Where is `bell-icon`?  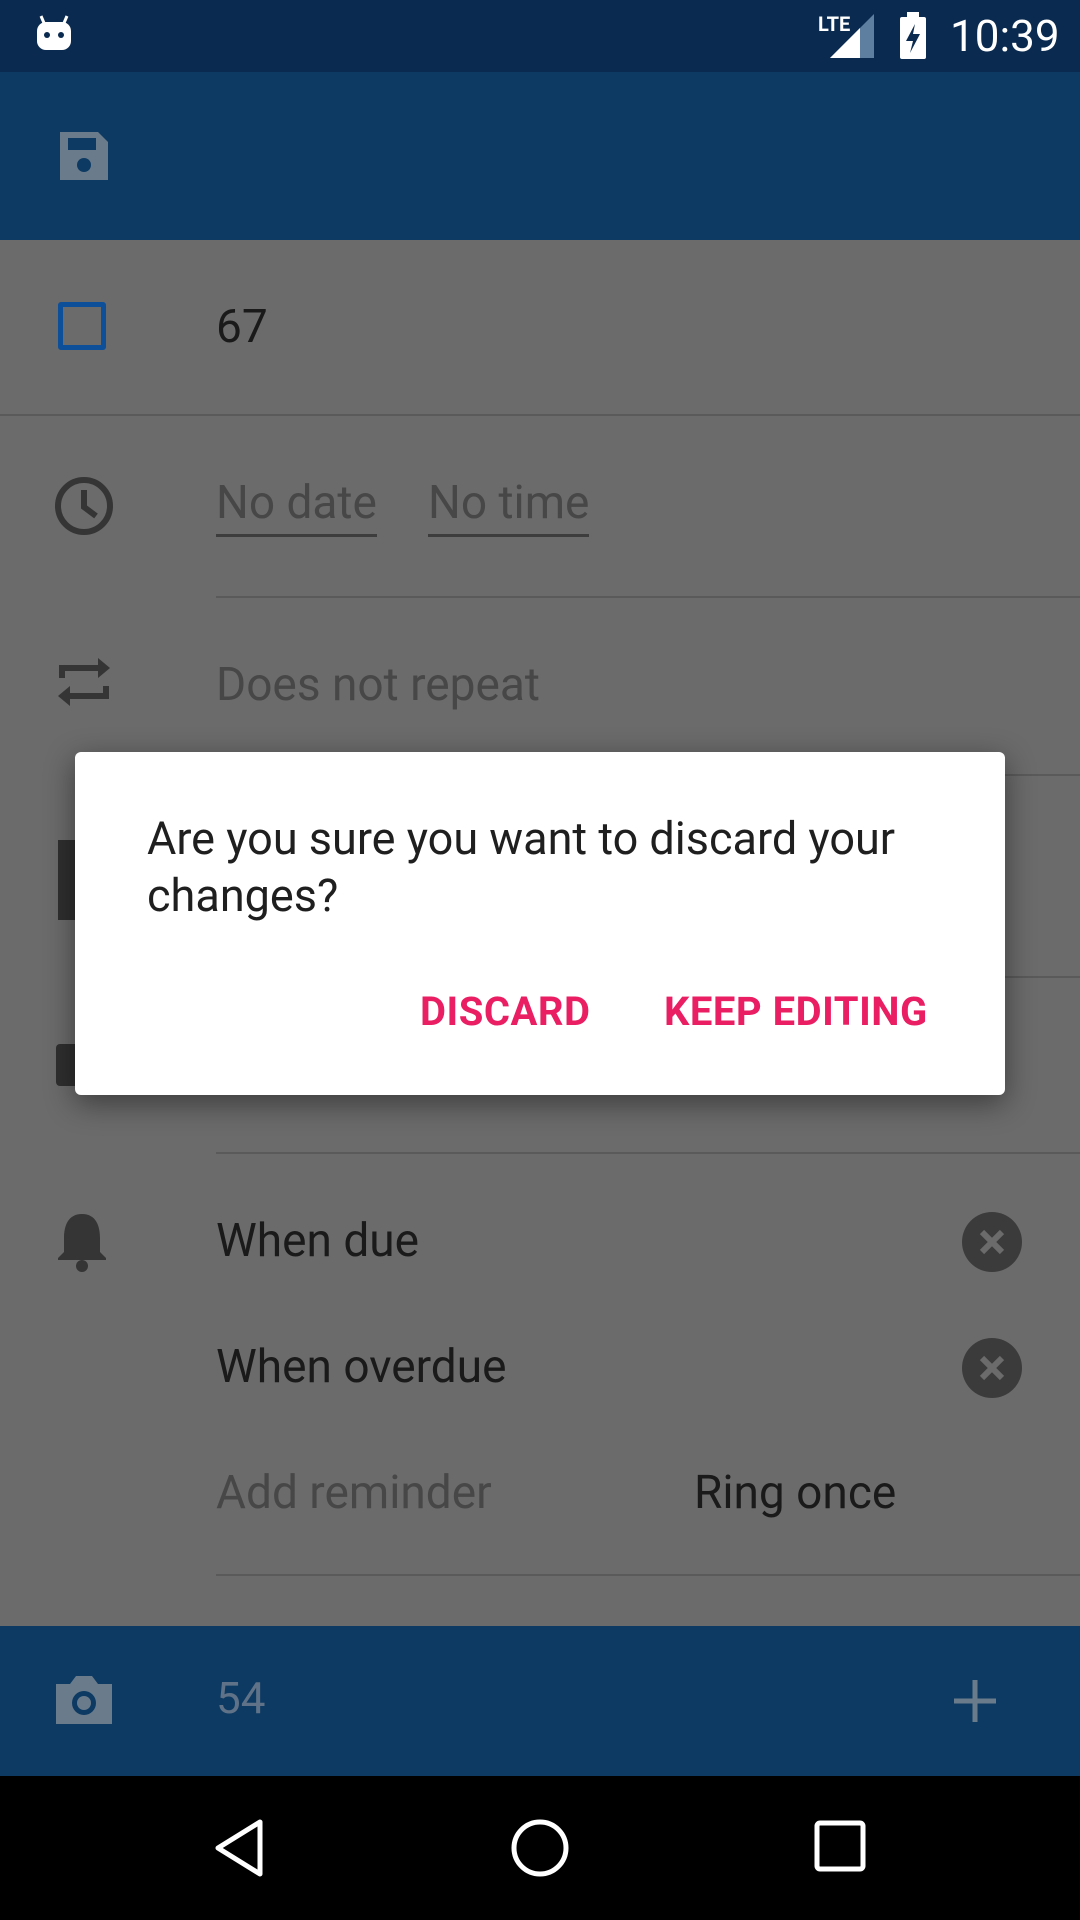 bell-icon is located at coordinates (82, 1243).